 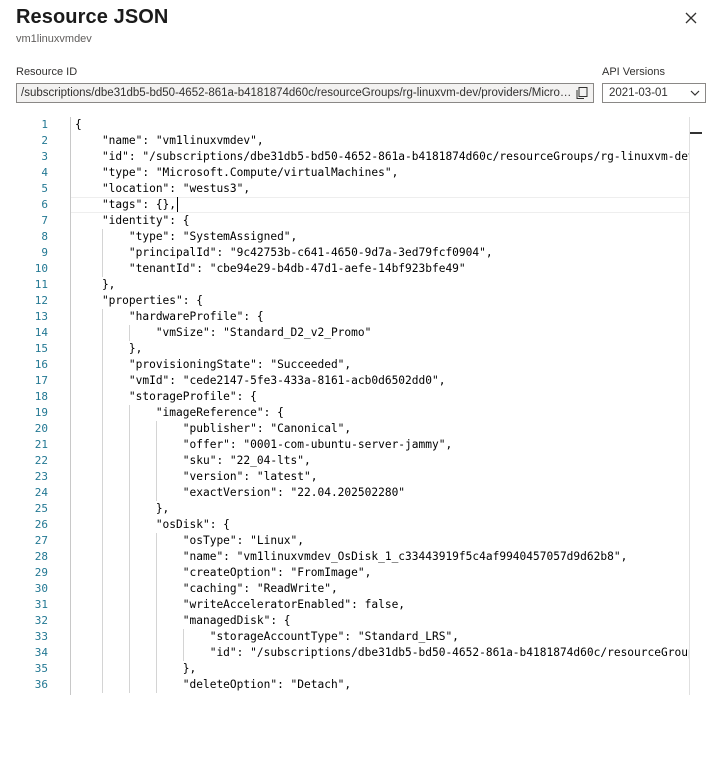 What do you see at coordinates (41, 268) in the screenshot?
I see `line-number: 10` at bounding box center [41, 268].